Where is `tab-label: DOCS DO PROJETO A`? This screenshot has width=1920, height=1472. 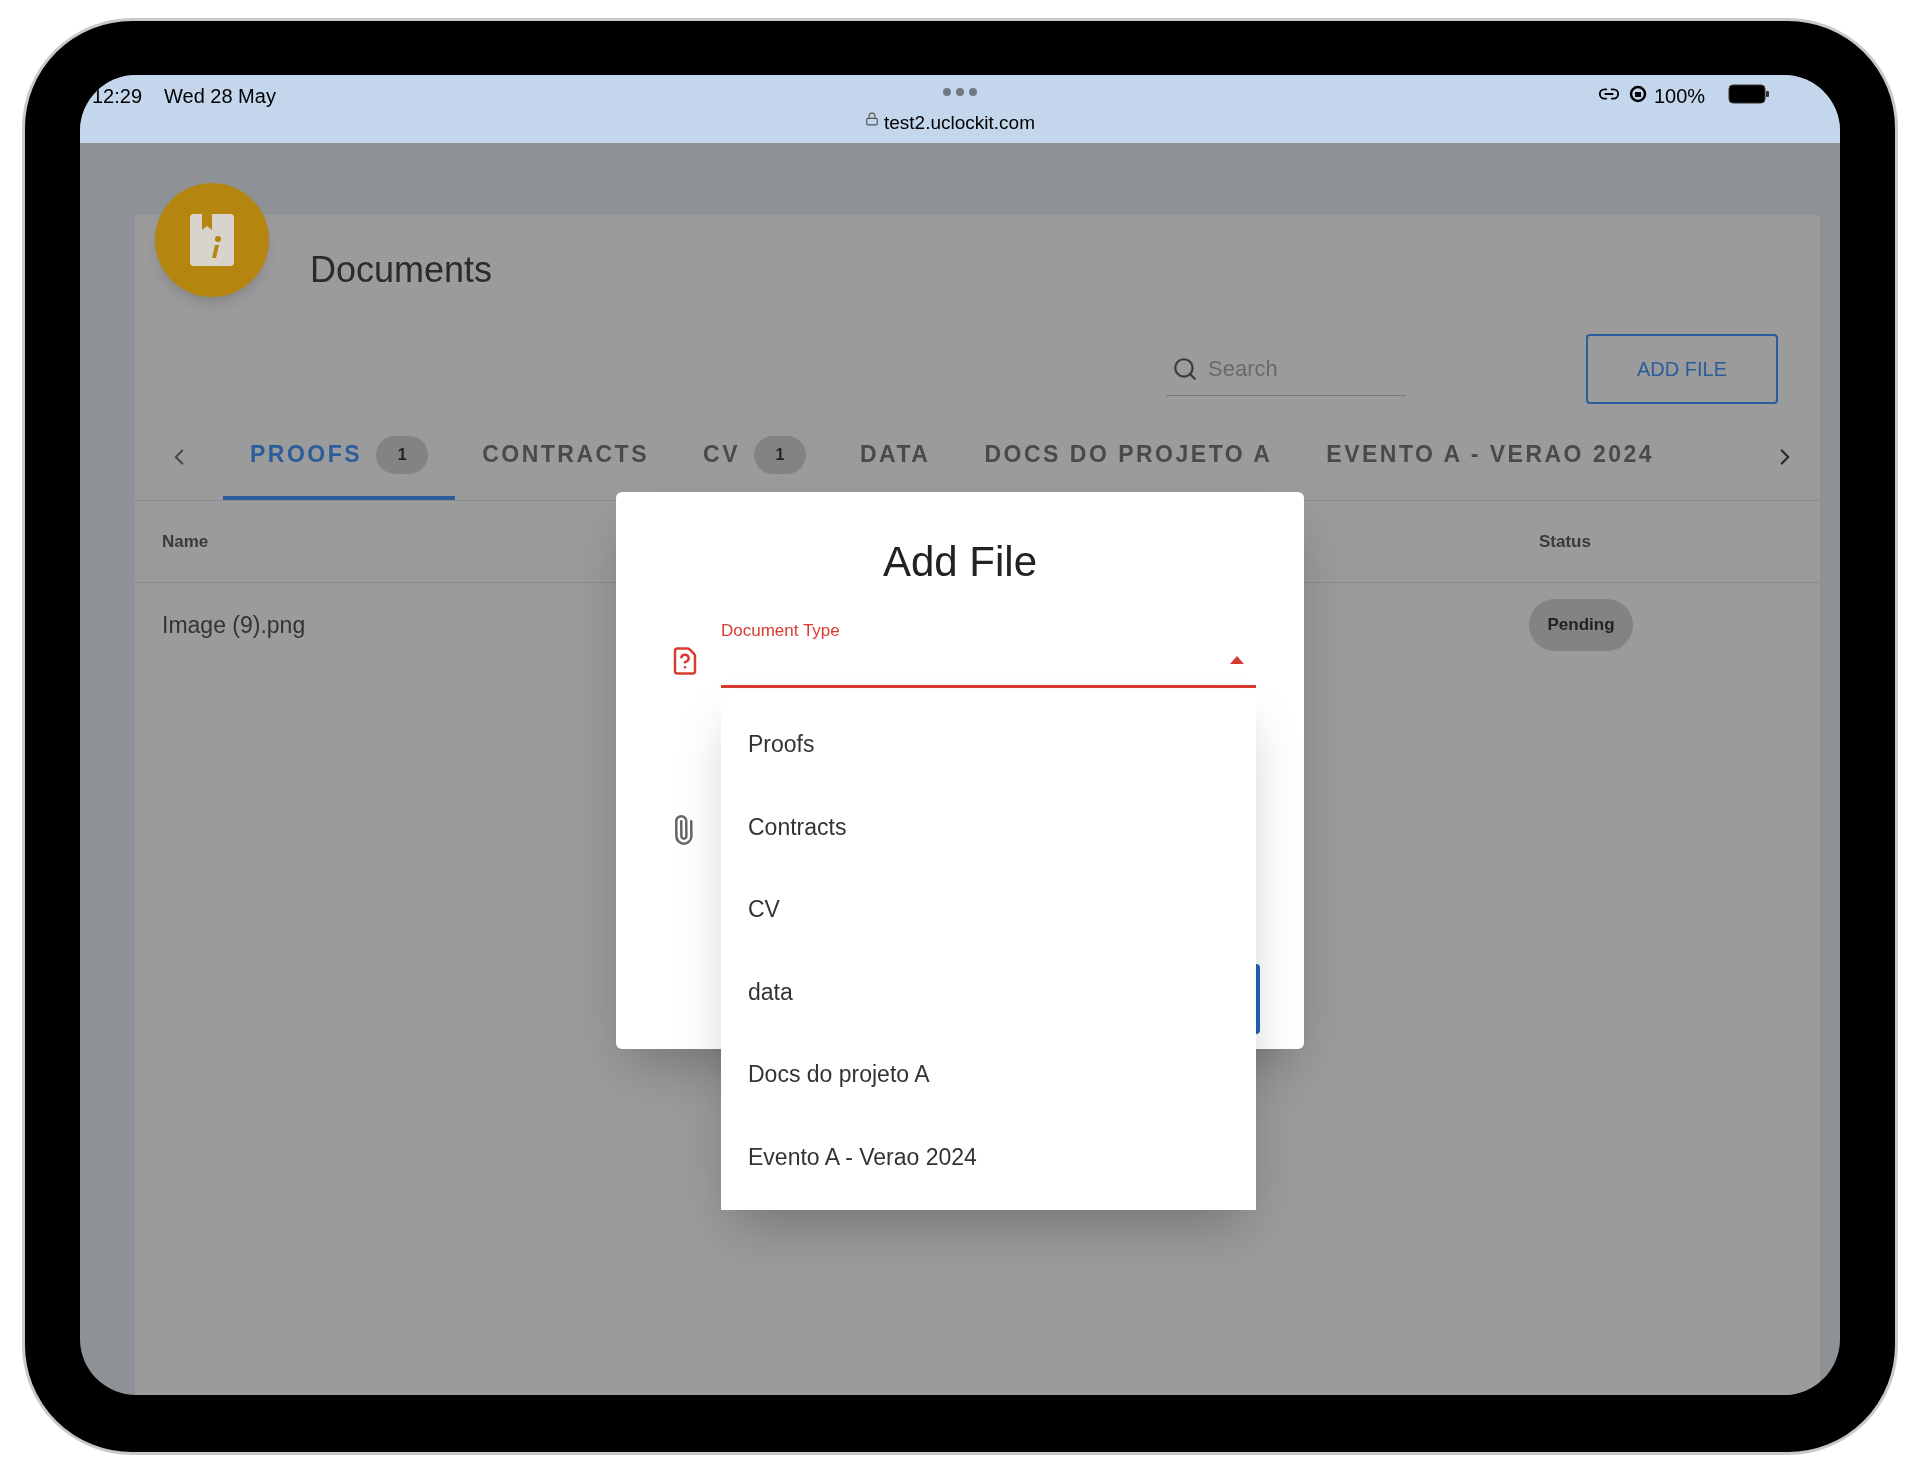 tab-label: DOCS DO PROJETO A is located at coordinates (1128, 455).